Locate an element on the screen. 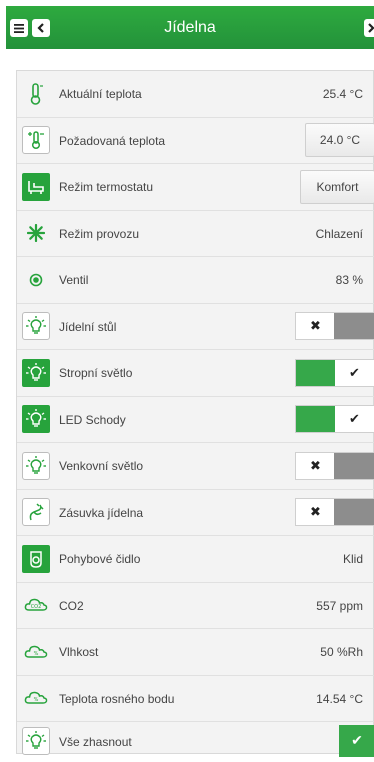 The image size is (374, 762). row-label: CO2 is located at coordinates (71, 605).